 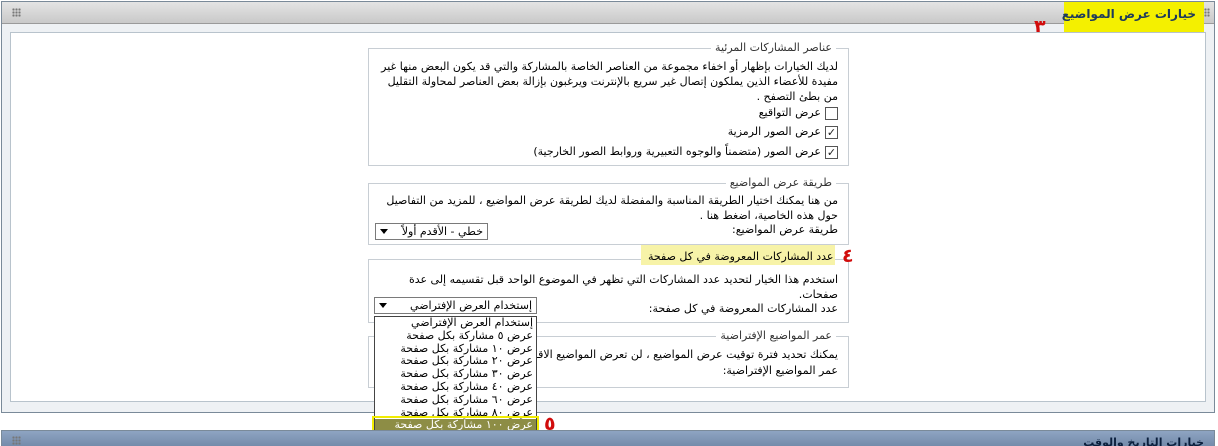 I want to click on section-title: خيارات عرض المواضيع, so click(x=1128, y=14).